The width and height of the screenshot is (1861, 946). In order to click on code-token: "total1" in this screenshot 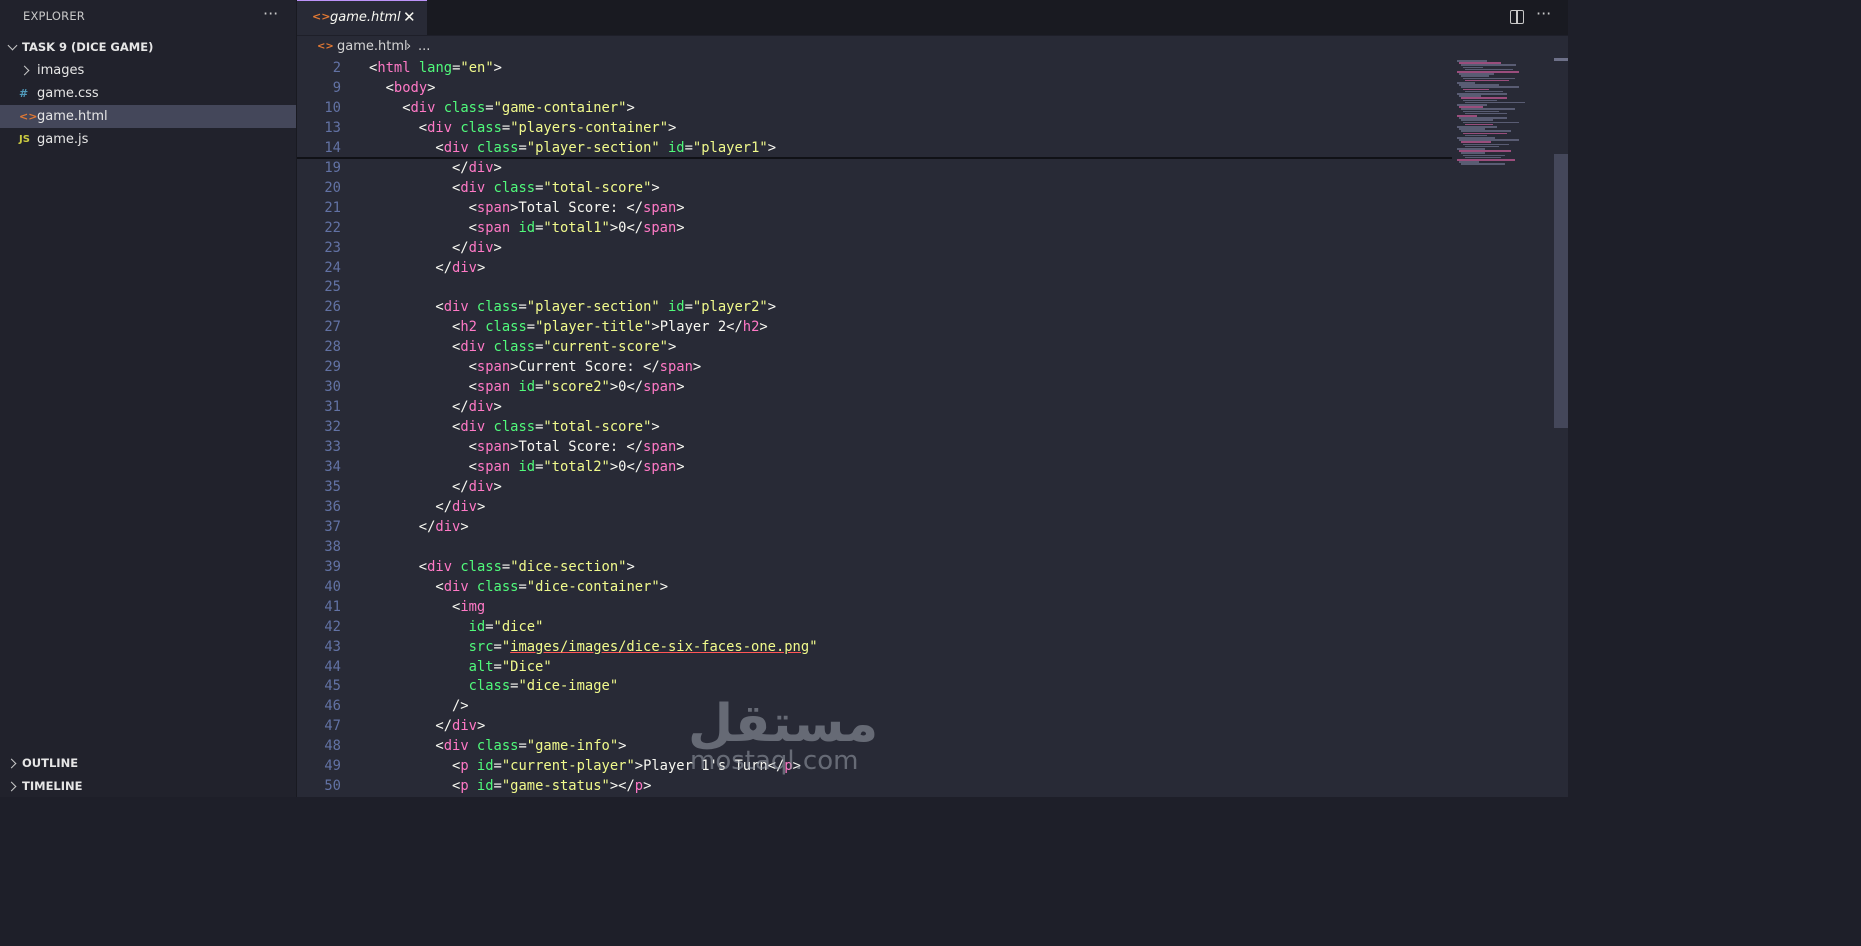, I will do `click(576, 227)`.